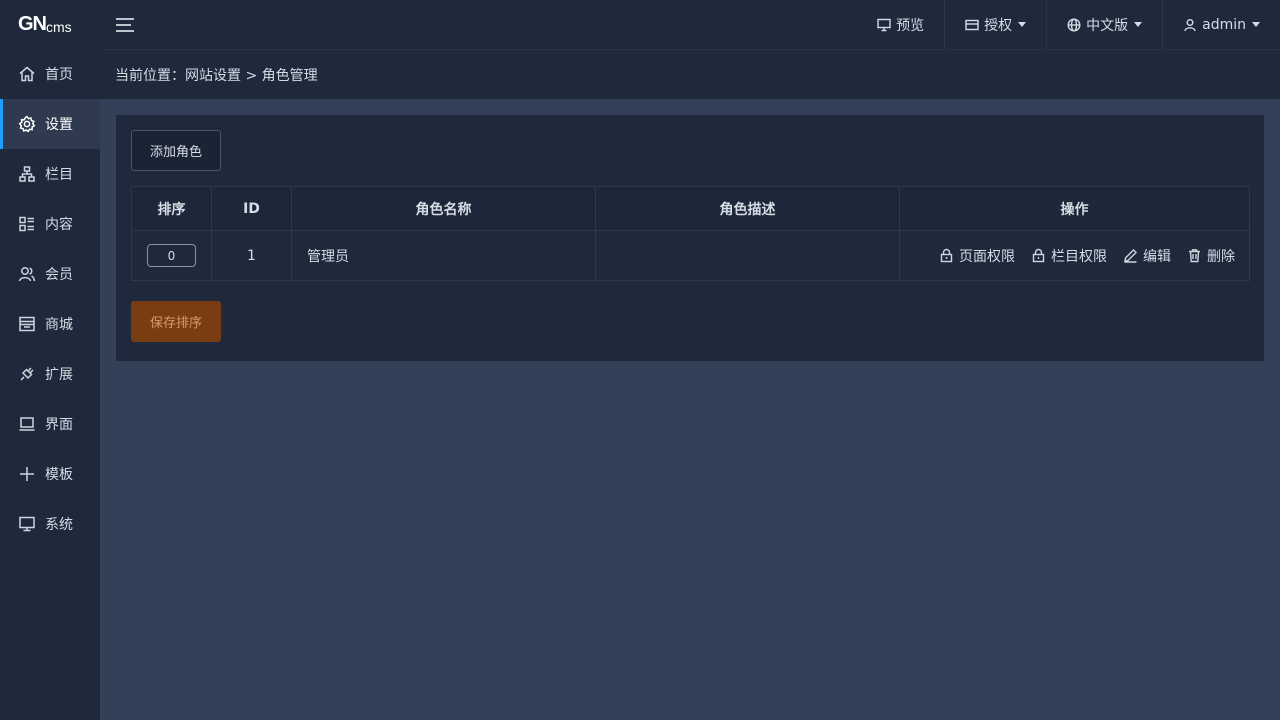  What do you see at coordinates (27, 224) in the screenshot?
I see `list-icon` at bounding box center [27, 224].